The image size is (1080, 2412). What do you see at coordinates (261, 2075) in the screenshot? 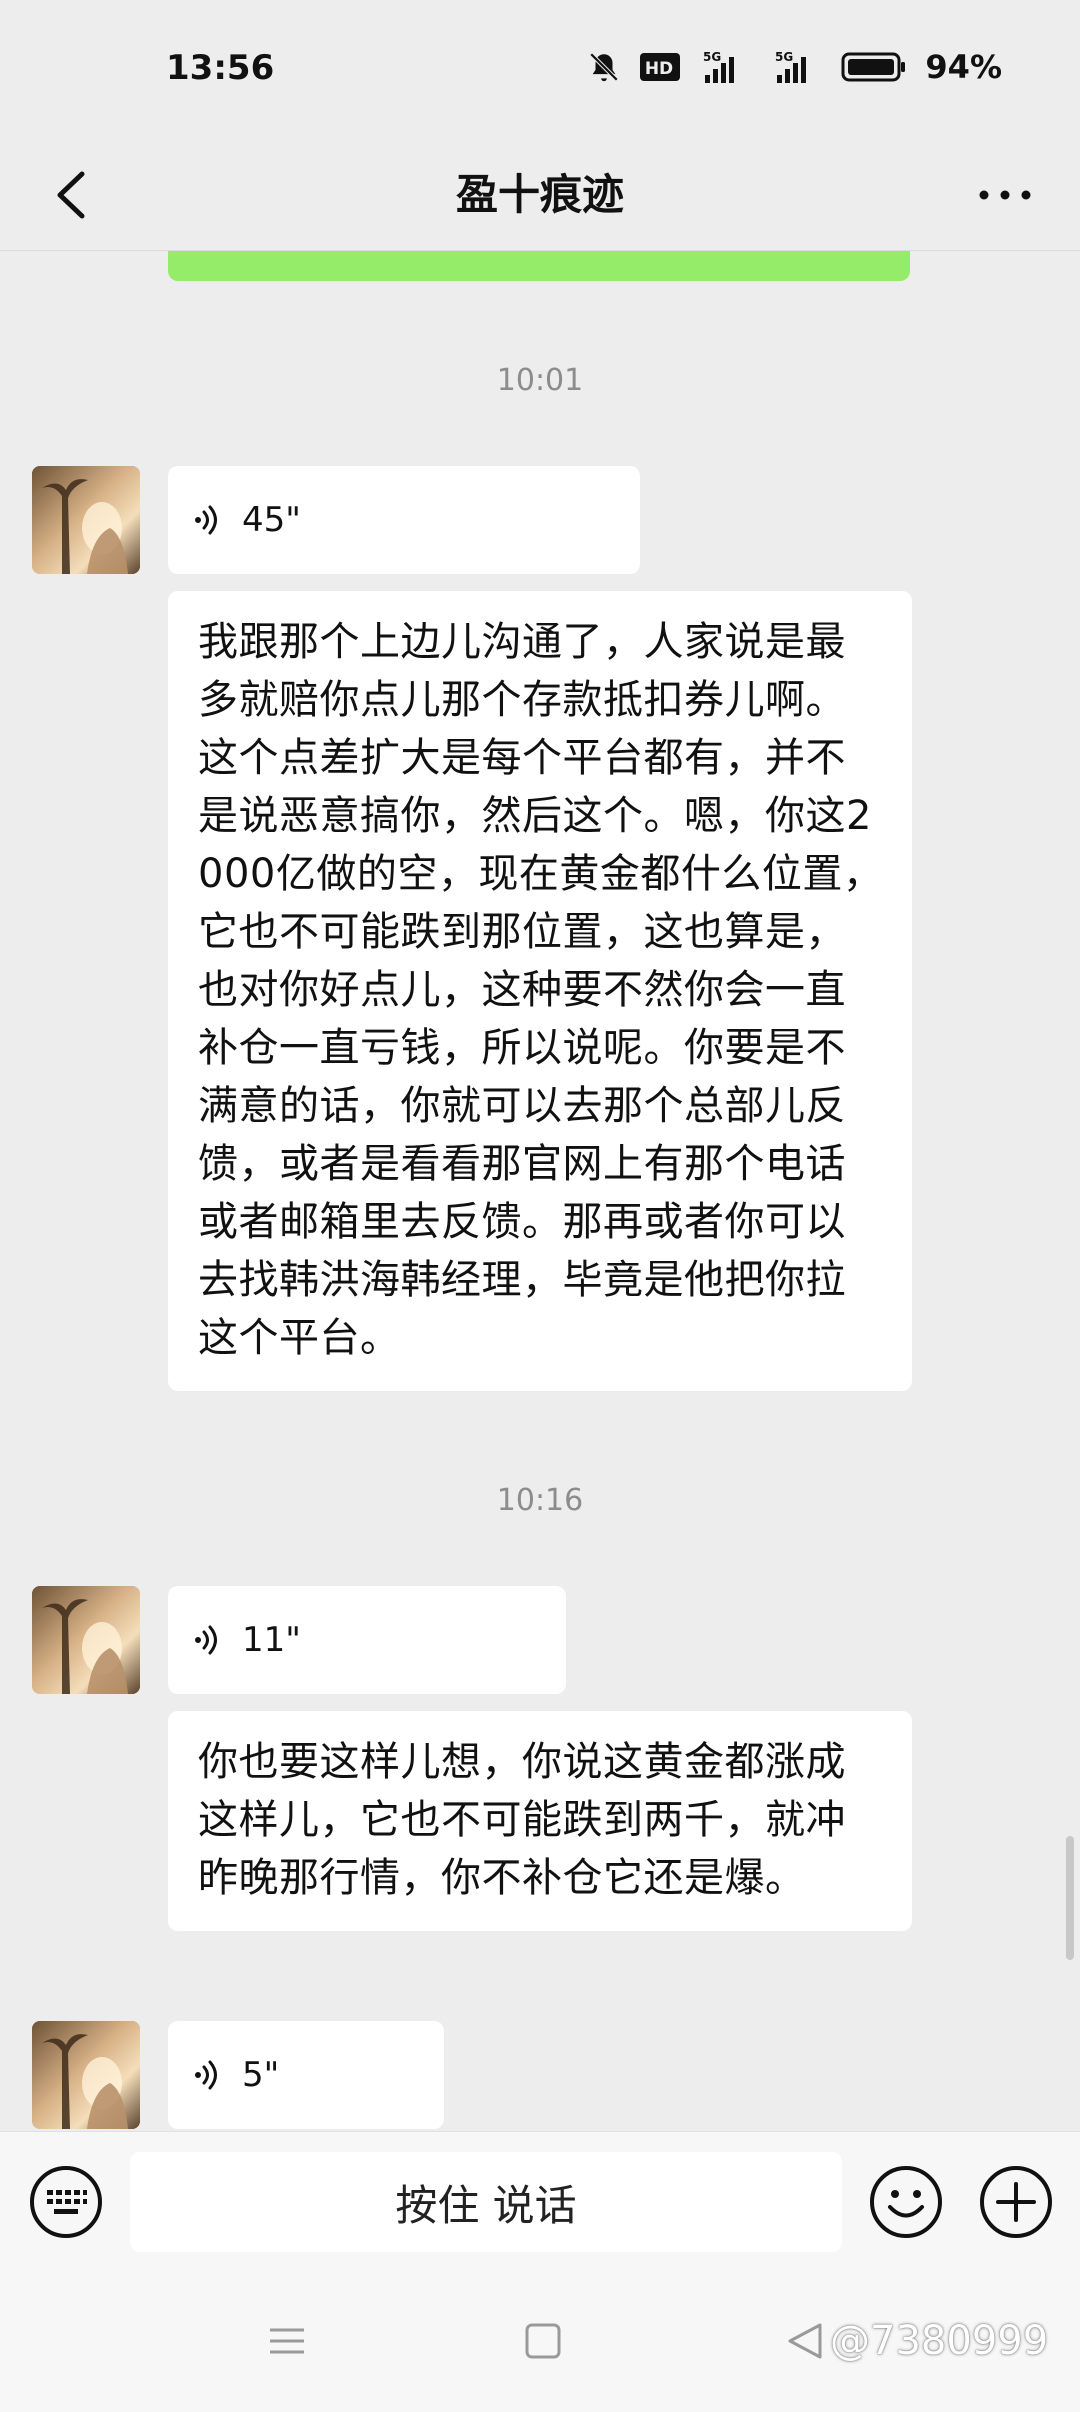
I see `voice-duration: 5"` at bounding box center [261, 2075].